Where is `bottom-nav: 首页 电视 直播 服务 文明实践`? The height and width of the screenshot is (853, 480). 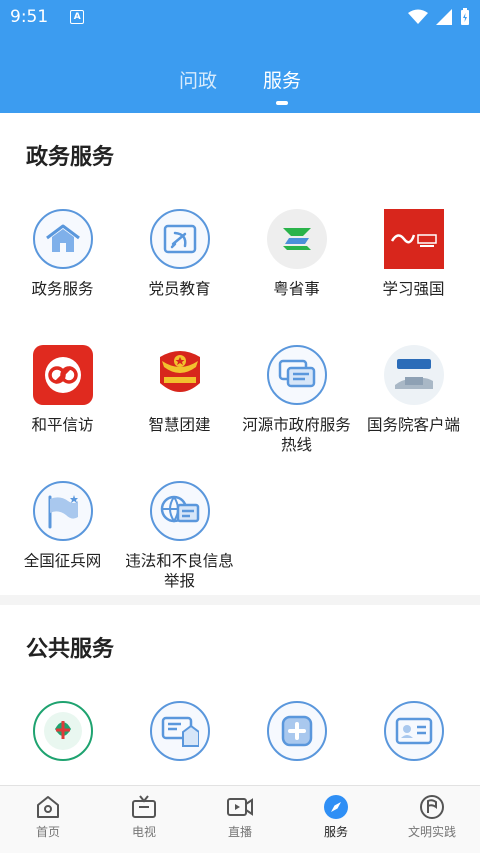
bottom-nav: 首页 电视 直播 服务 文明实践 is located at coordinates (240, 819).